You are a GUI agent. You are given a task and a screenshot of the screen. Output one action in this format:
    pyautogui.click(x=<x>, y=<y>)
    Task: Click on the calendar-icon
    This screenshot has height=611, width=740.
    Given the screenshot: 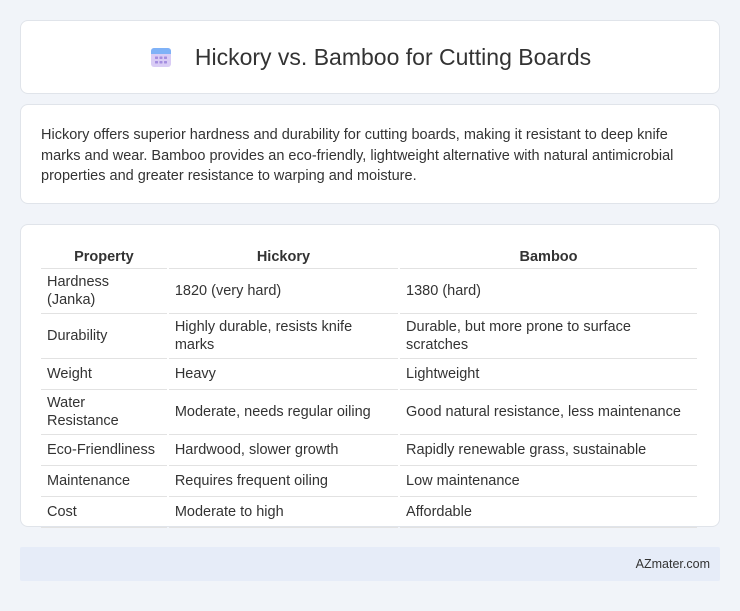 What is the action you would take?
    pyautogui.click(x=161, y=57)
    